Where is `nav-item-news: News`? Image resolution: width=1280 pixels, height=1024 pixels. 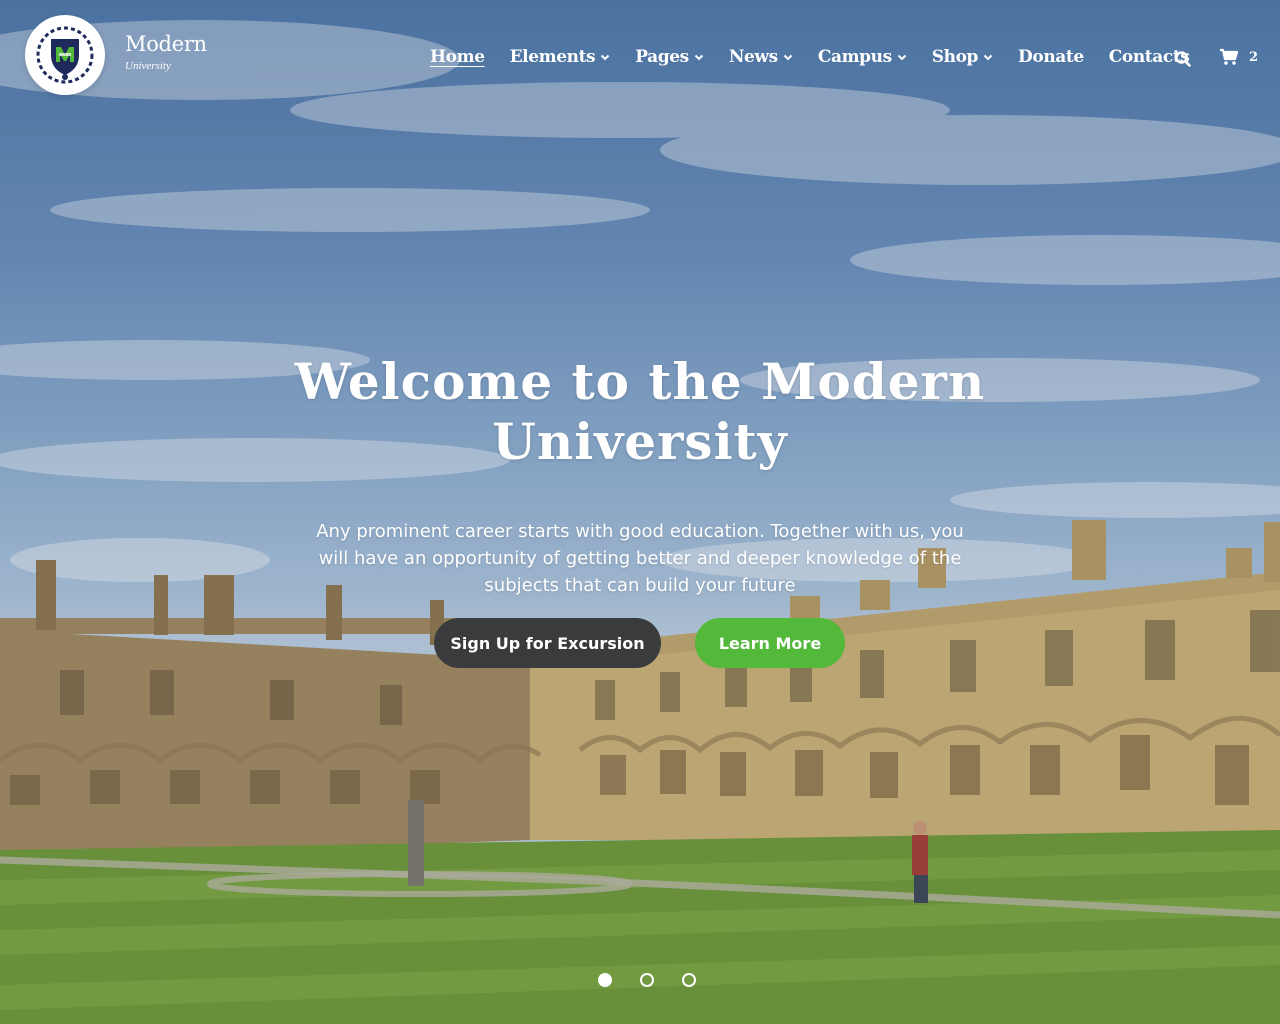 nav-item-news: News is located at coordinates (761, 57).